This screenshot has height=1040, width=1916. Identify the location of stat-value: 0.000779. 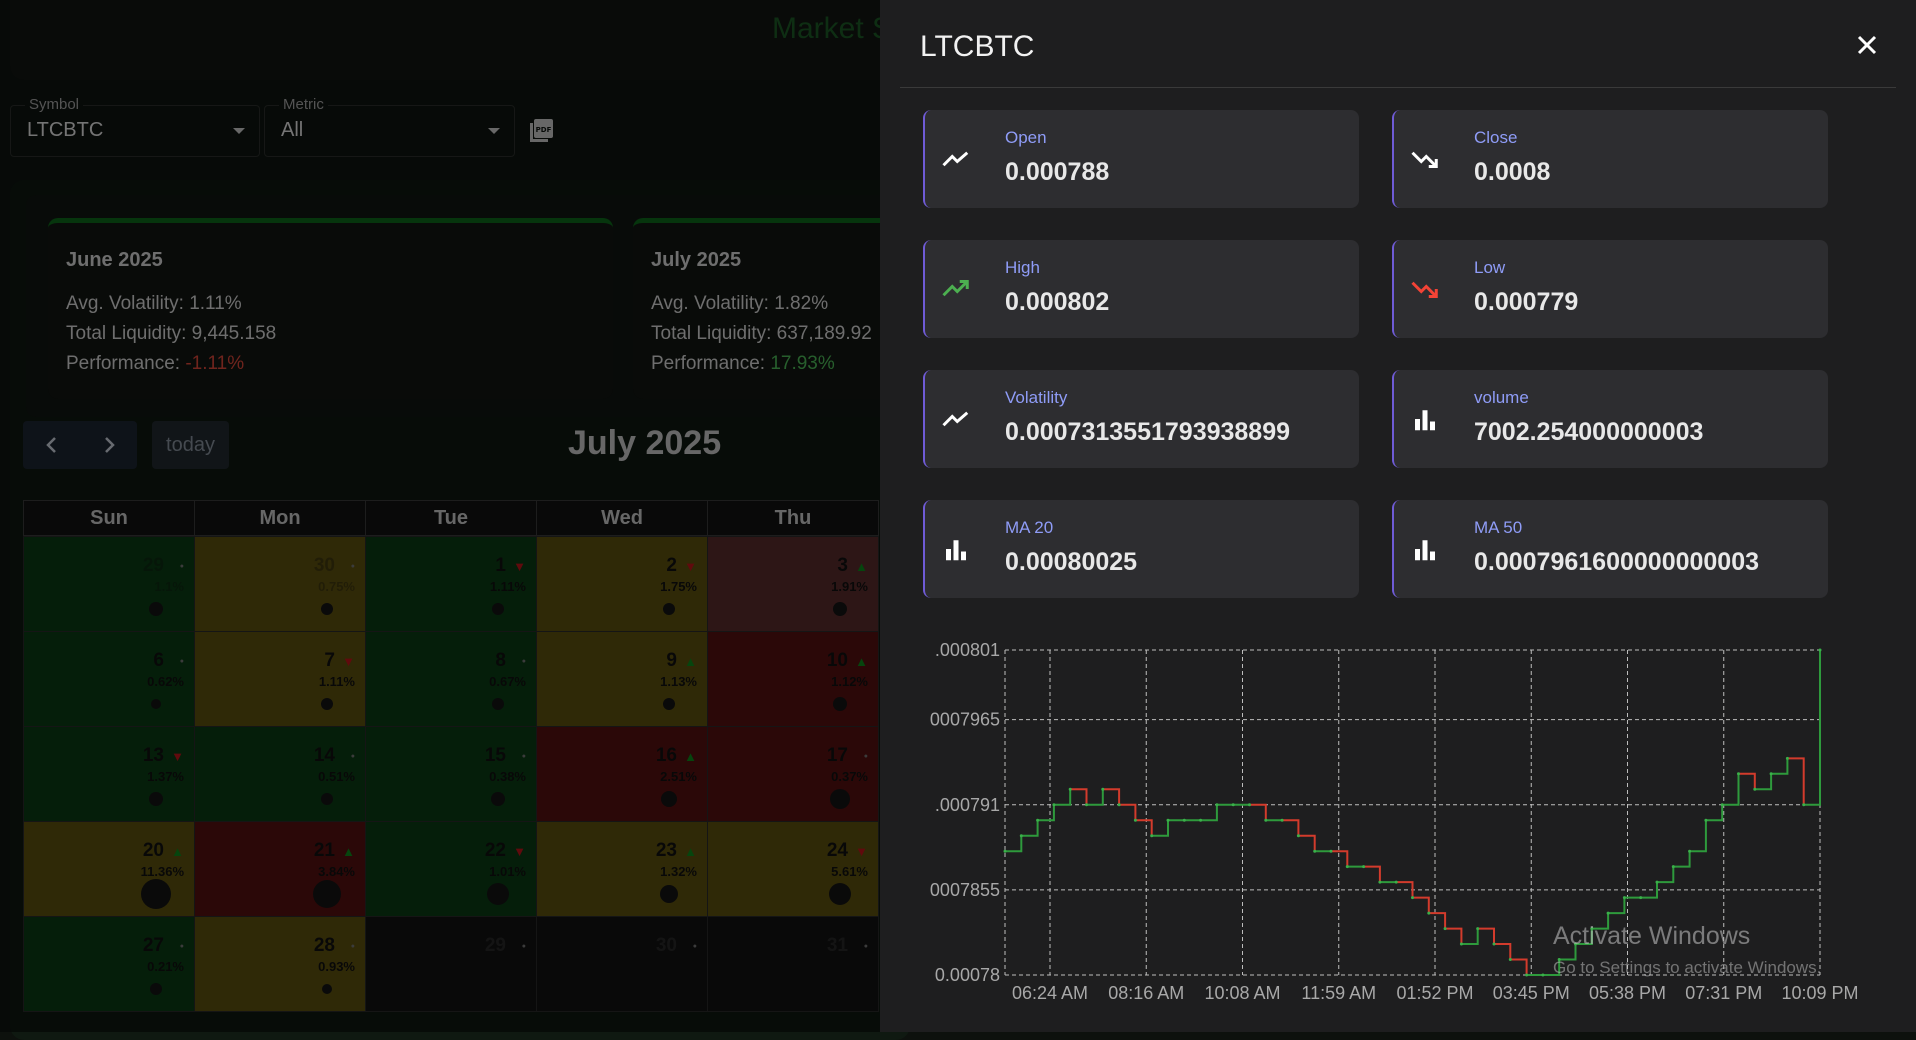
(1526, 302).